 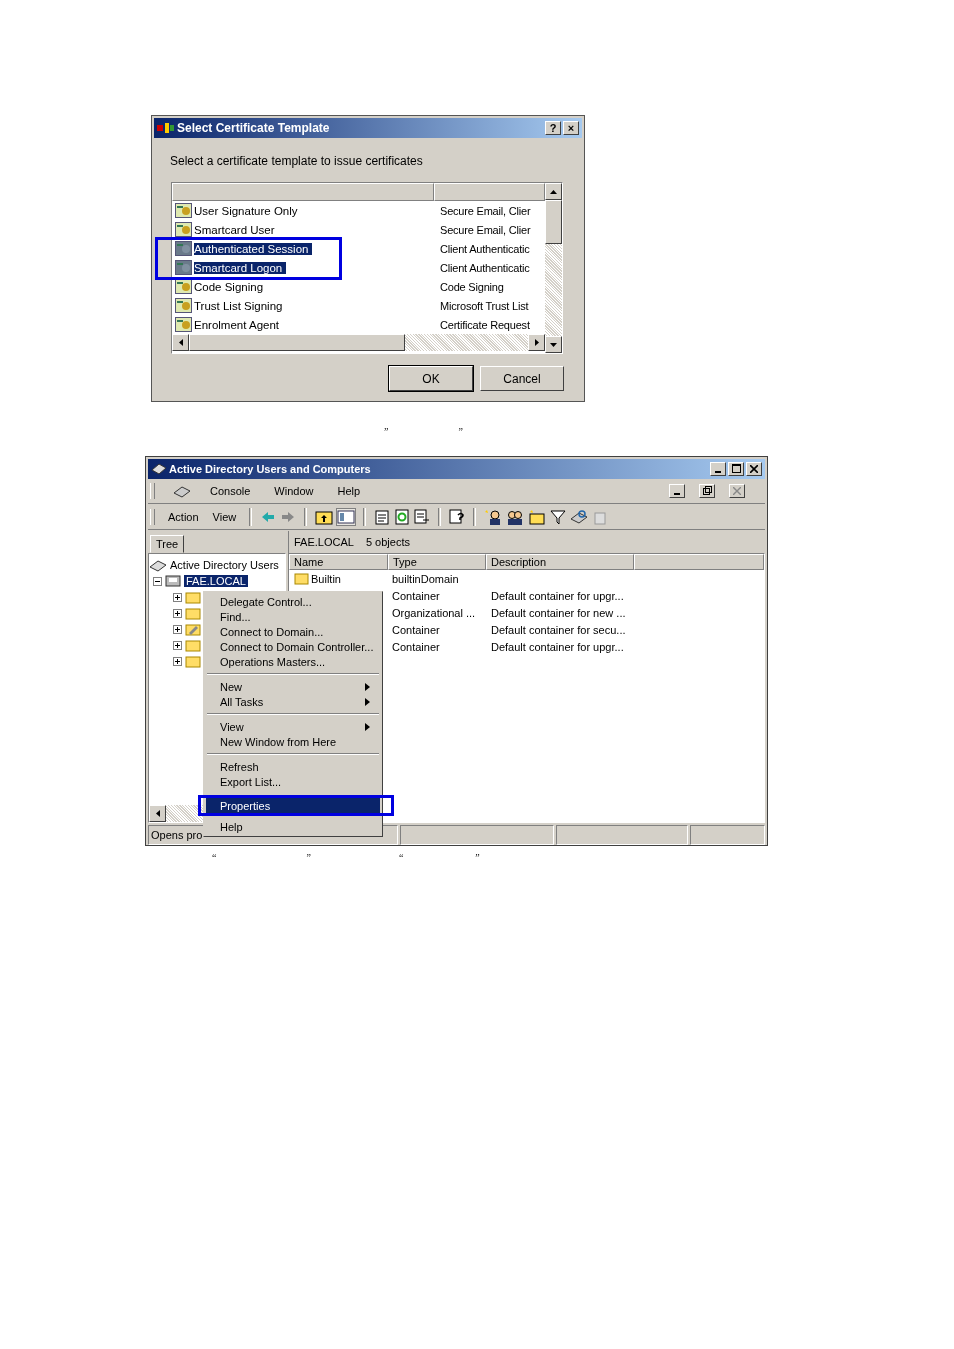 What do you see at coordinates (707, 490) in the screenshot?
I see `restore-button` at bounding box center [707, 490].